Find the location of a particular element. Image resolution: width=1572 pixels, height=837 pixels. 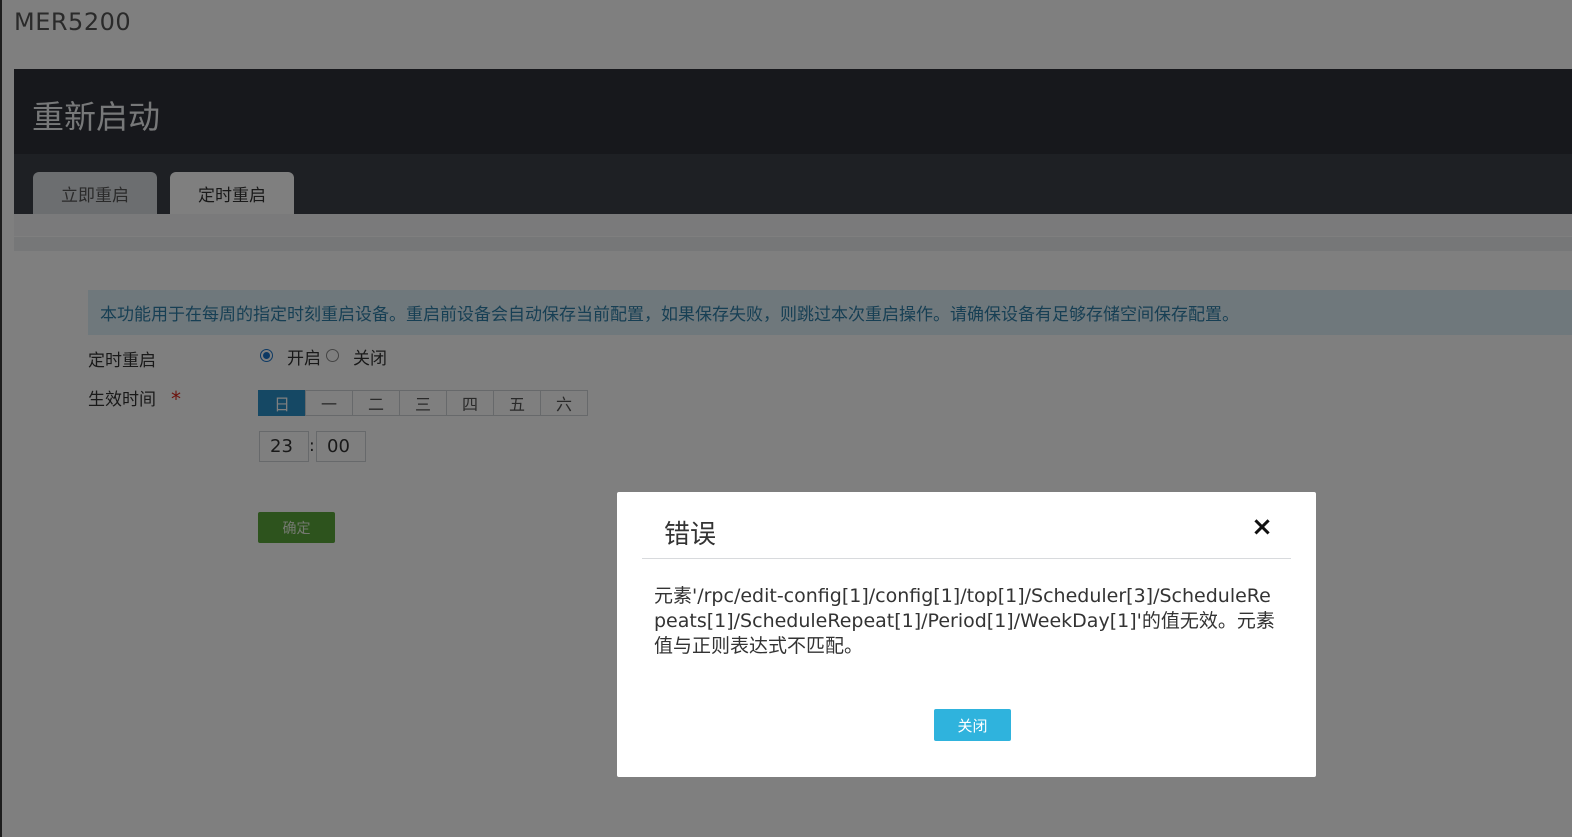

dialog-divider is located at coordinates (966, 558).